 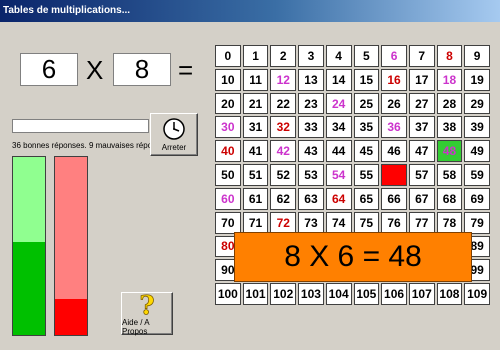 What do you see at coordinates (338, 79) in the screenshot?
I see `number-cell: 14` at bounding box center [338, 79].